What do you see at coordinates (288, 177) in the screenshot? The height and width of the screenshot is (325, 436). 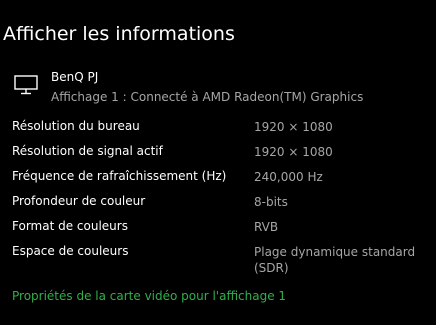 I see `info-value: 240,000 Hz` at bounding box center [288, 177].